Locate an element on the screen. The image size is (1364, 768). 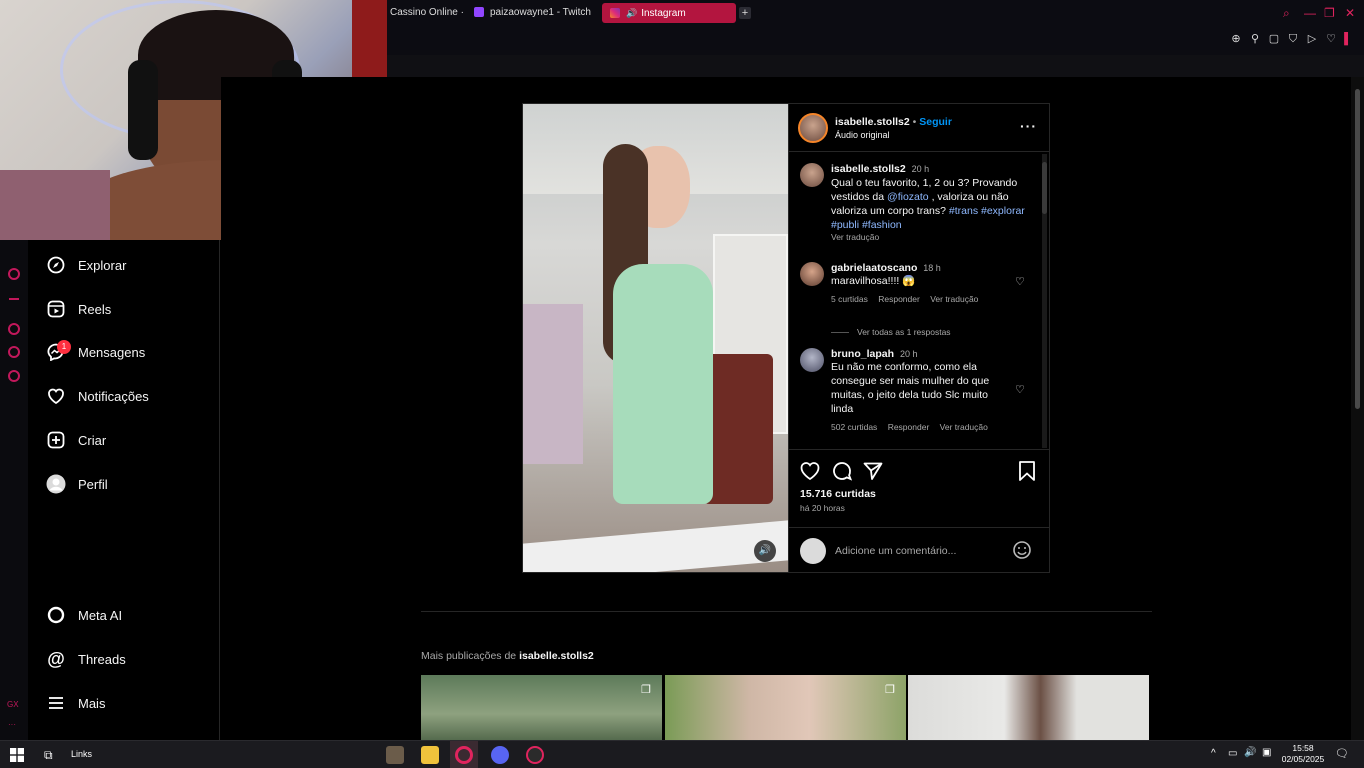
comments-scroll-thumb is located at coordinates (1044, 188).